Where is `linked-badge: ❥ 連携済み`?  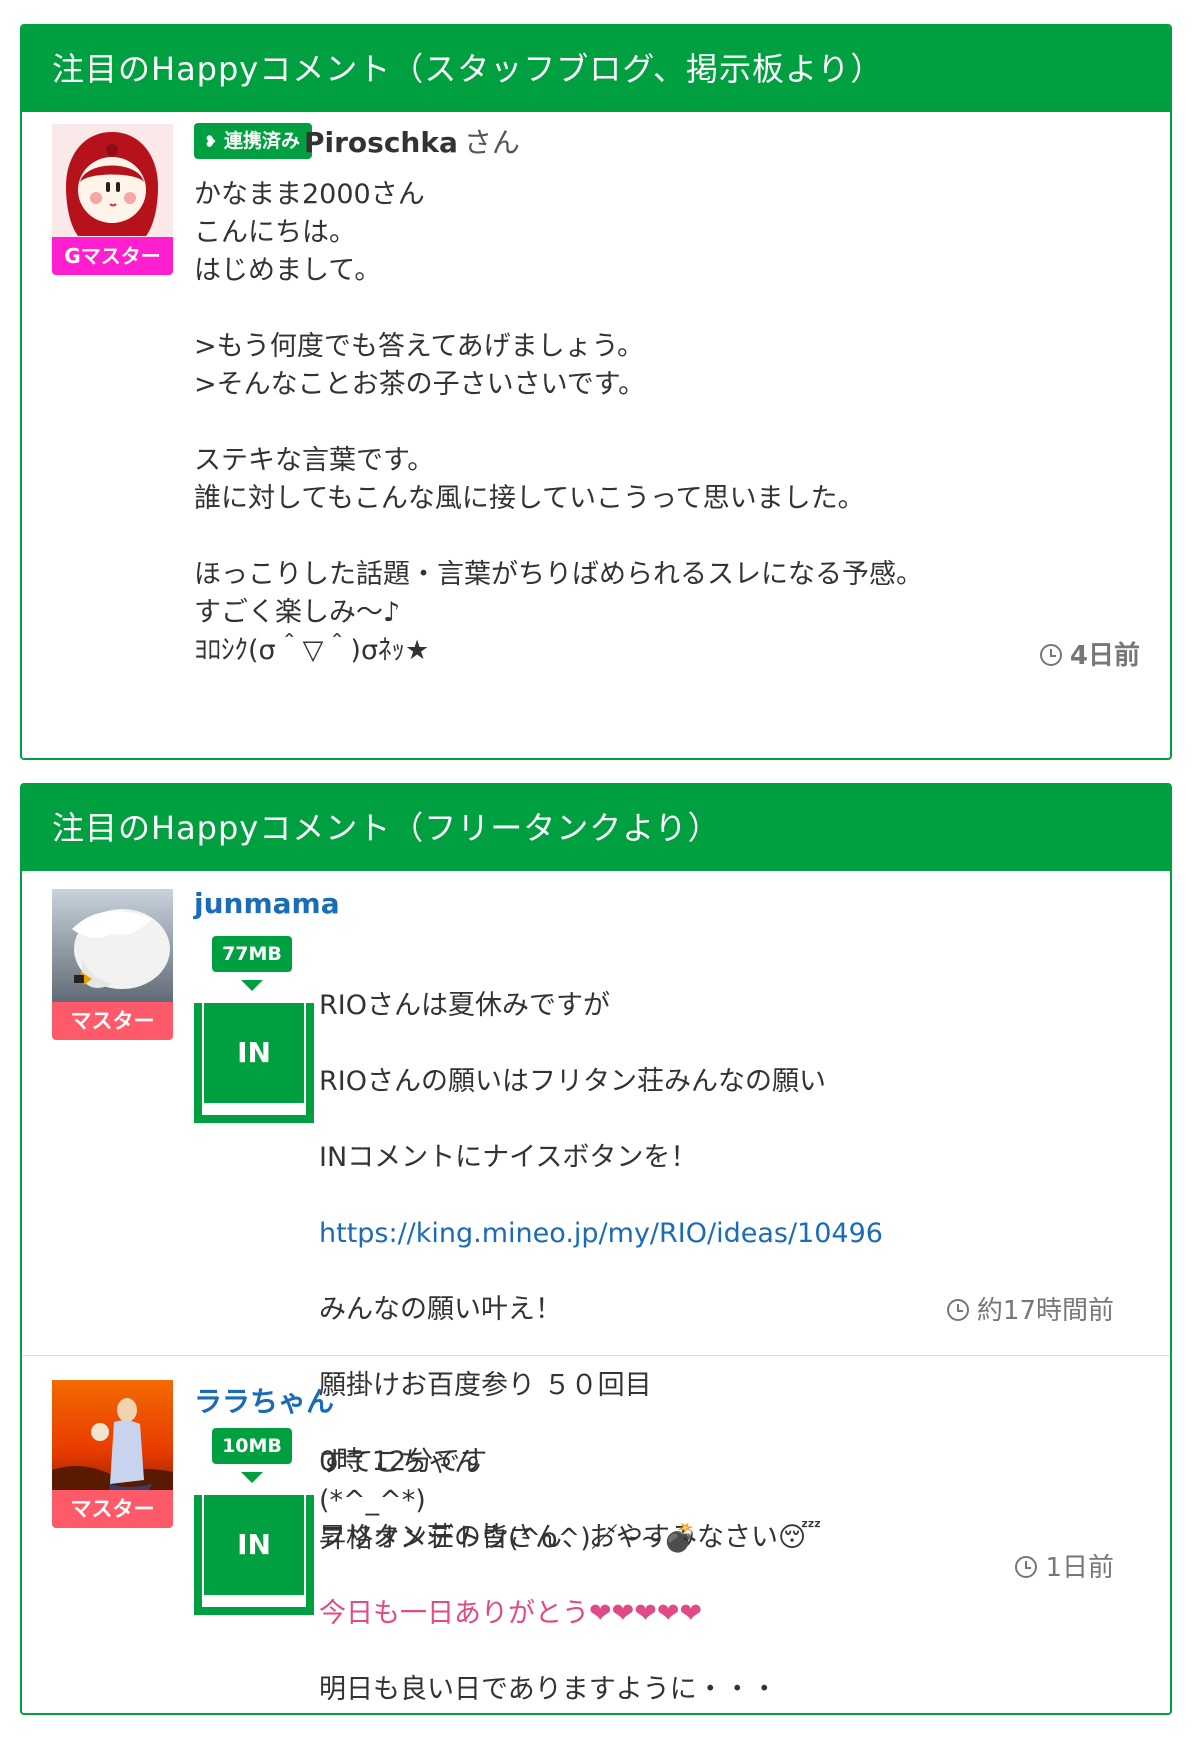
linked-badge: ❥ 連携済み is located at coordinates (253, 141).